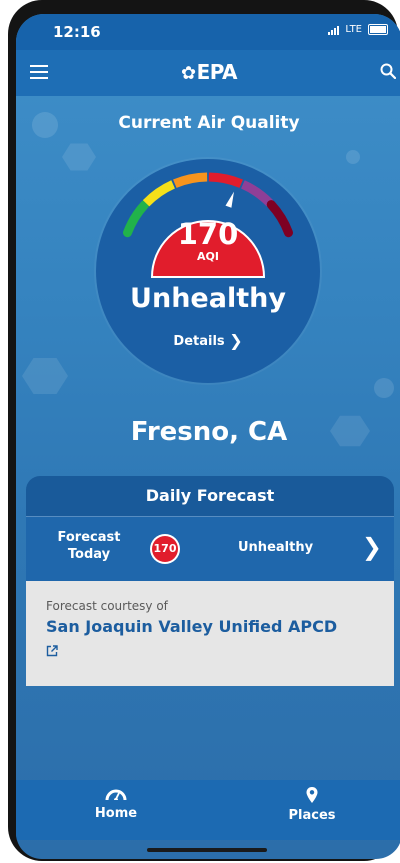 This screenshot has height=863, width=400. What do you see at coordinates (334, 30) in the screenshot?
I see `signal-icon` at bounding box center [334, 30].